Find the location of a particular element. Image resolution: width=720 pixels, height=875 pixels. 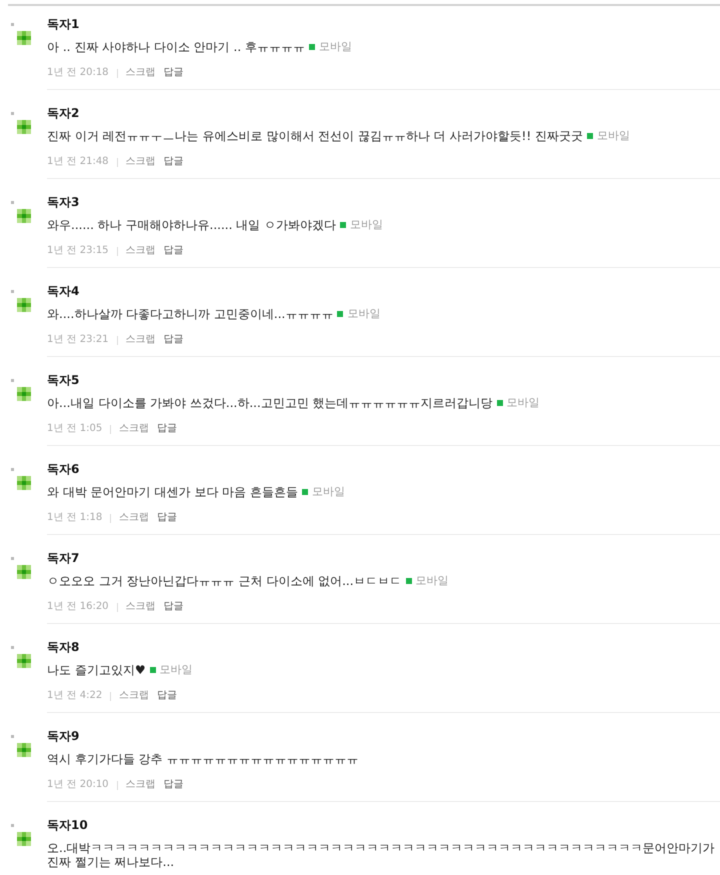

comment-time: 1년 전 16:20 is located at coordinates (78, 607).